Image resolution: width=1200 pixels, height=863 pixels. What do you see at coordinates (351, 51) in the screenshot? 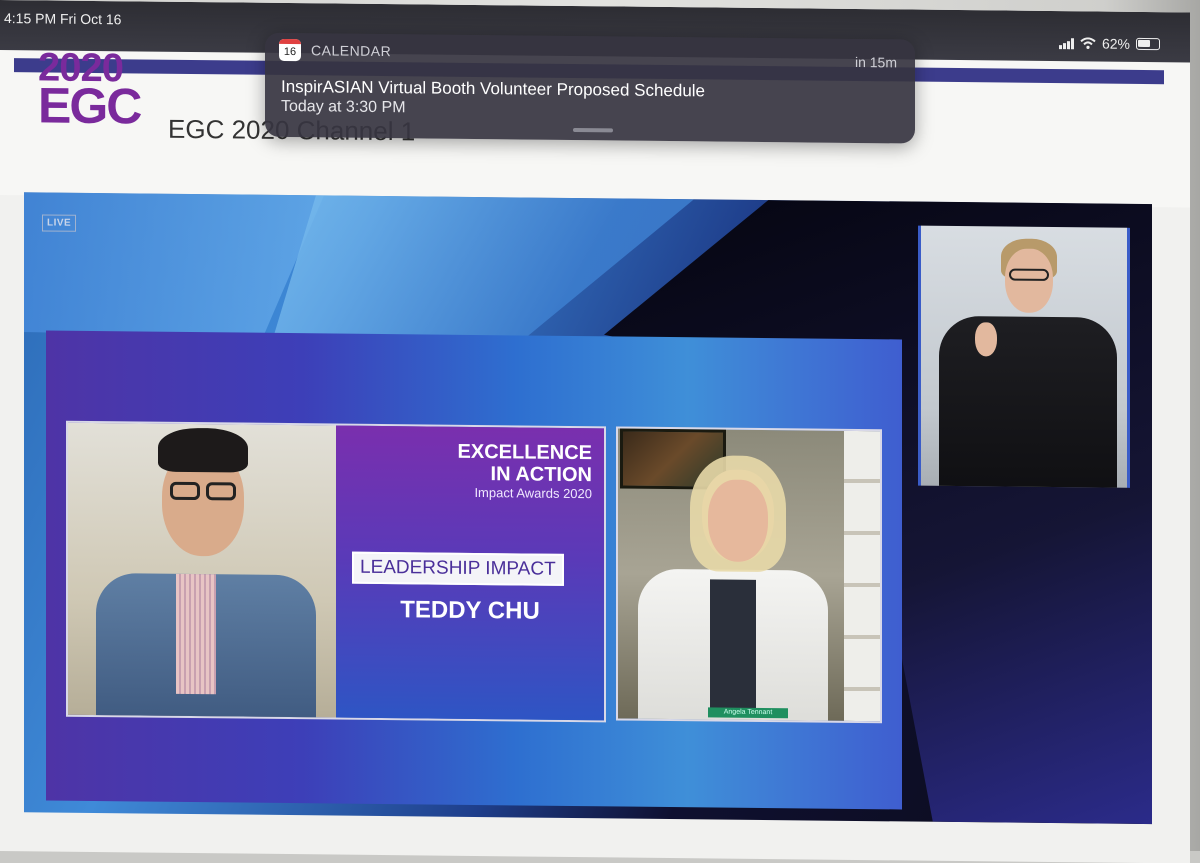
I see `notification-app-name: CALENDAR` at bounding box center [351, 51].